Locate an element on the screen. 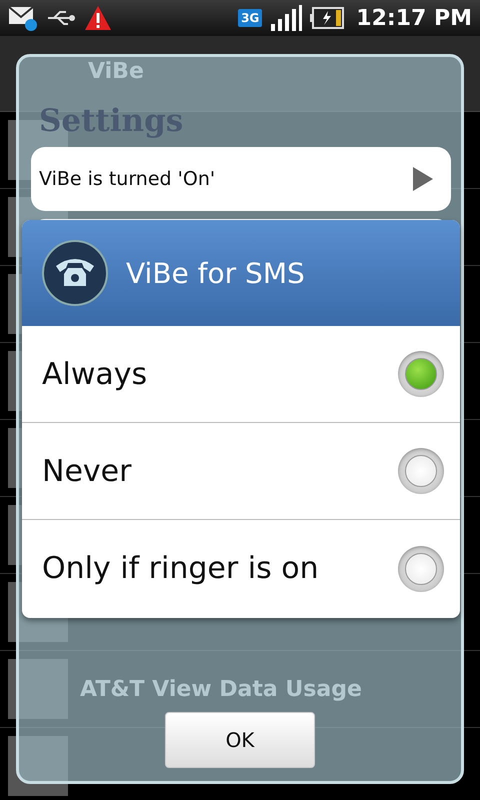 This screenshot has width=480, height=800. signal-icon is located at coordinates (286, 18).